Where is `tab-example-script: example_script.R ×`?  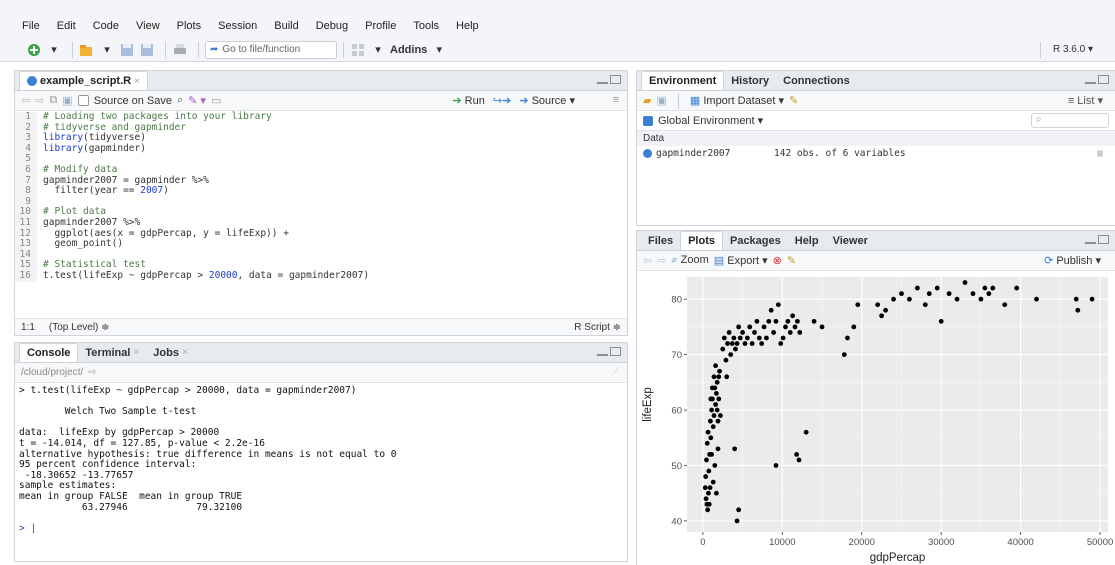 tab-example-script: example_script.R × is located at coordinates (83, 80).